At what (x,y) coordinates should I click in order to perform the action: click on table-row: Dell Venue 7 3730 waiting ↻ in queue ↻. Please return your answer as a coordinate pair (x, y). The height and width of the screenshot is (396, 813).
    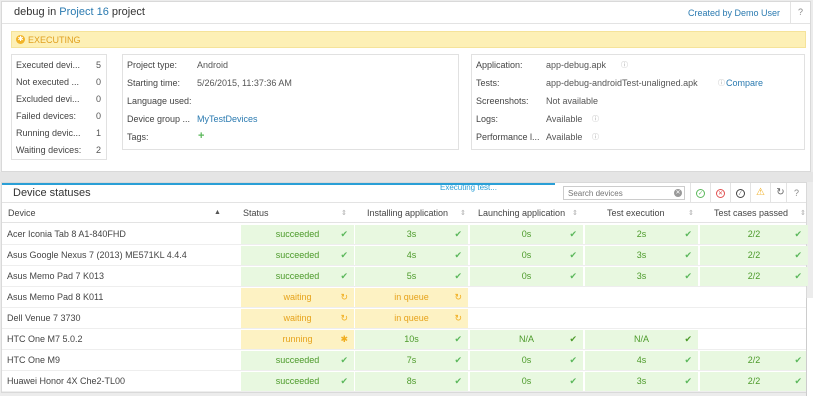
    Looking at the image, I should click on (404, 318).